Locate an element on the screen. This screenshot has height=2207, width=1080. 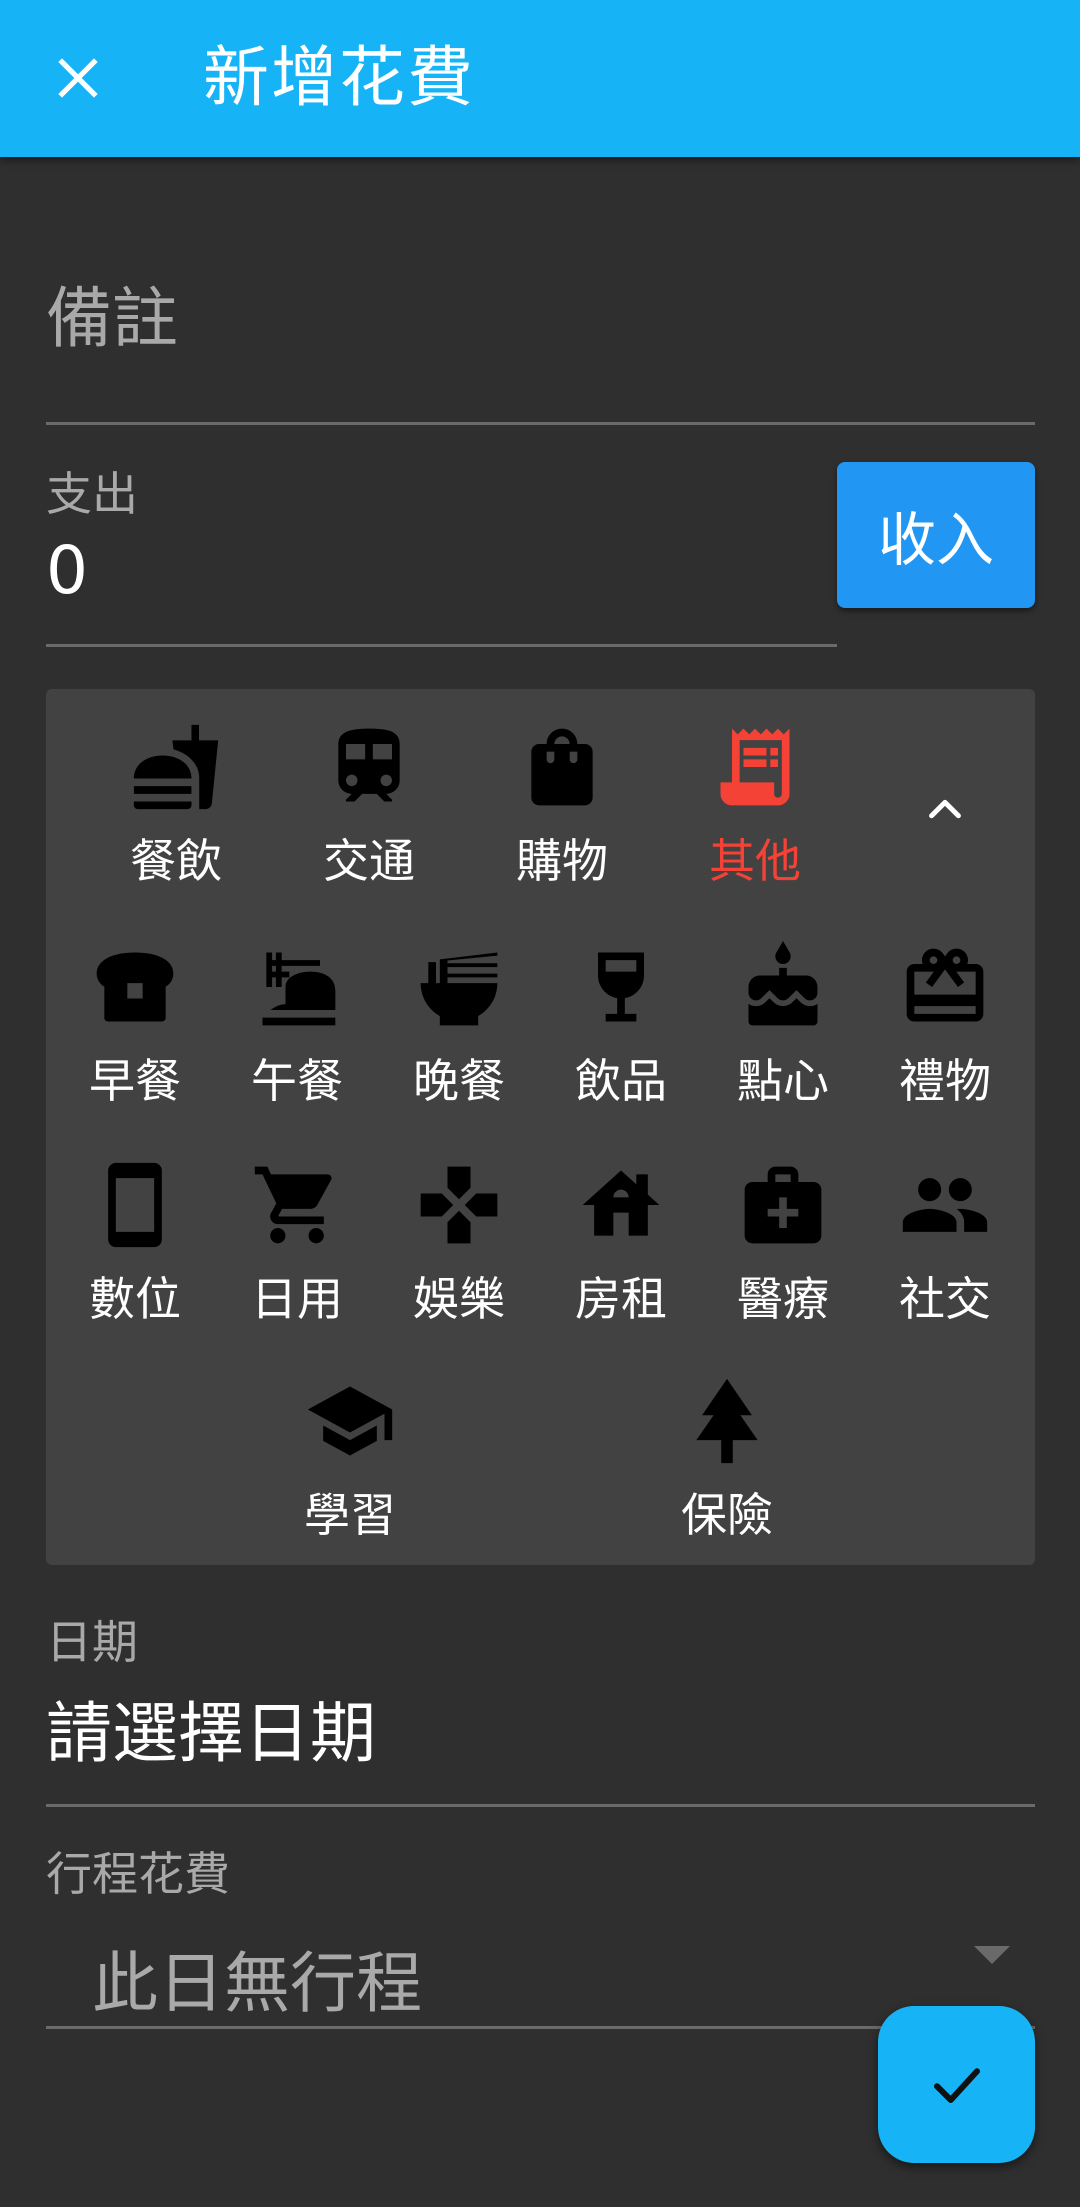
collapse-categories-button is located at coordinates (945, 810).